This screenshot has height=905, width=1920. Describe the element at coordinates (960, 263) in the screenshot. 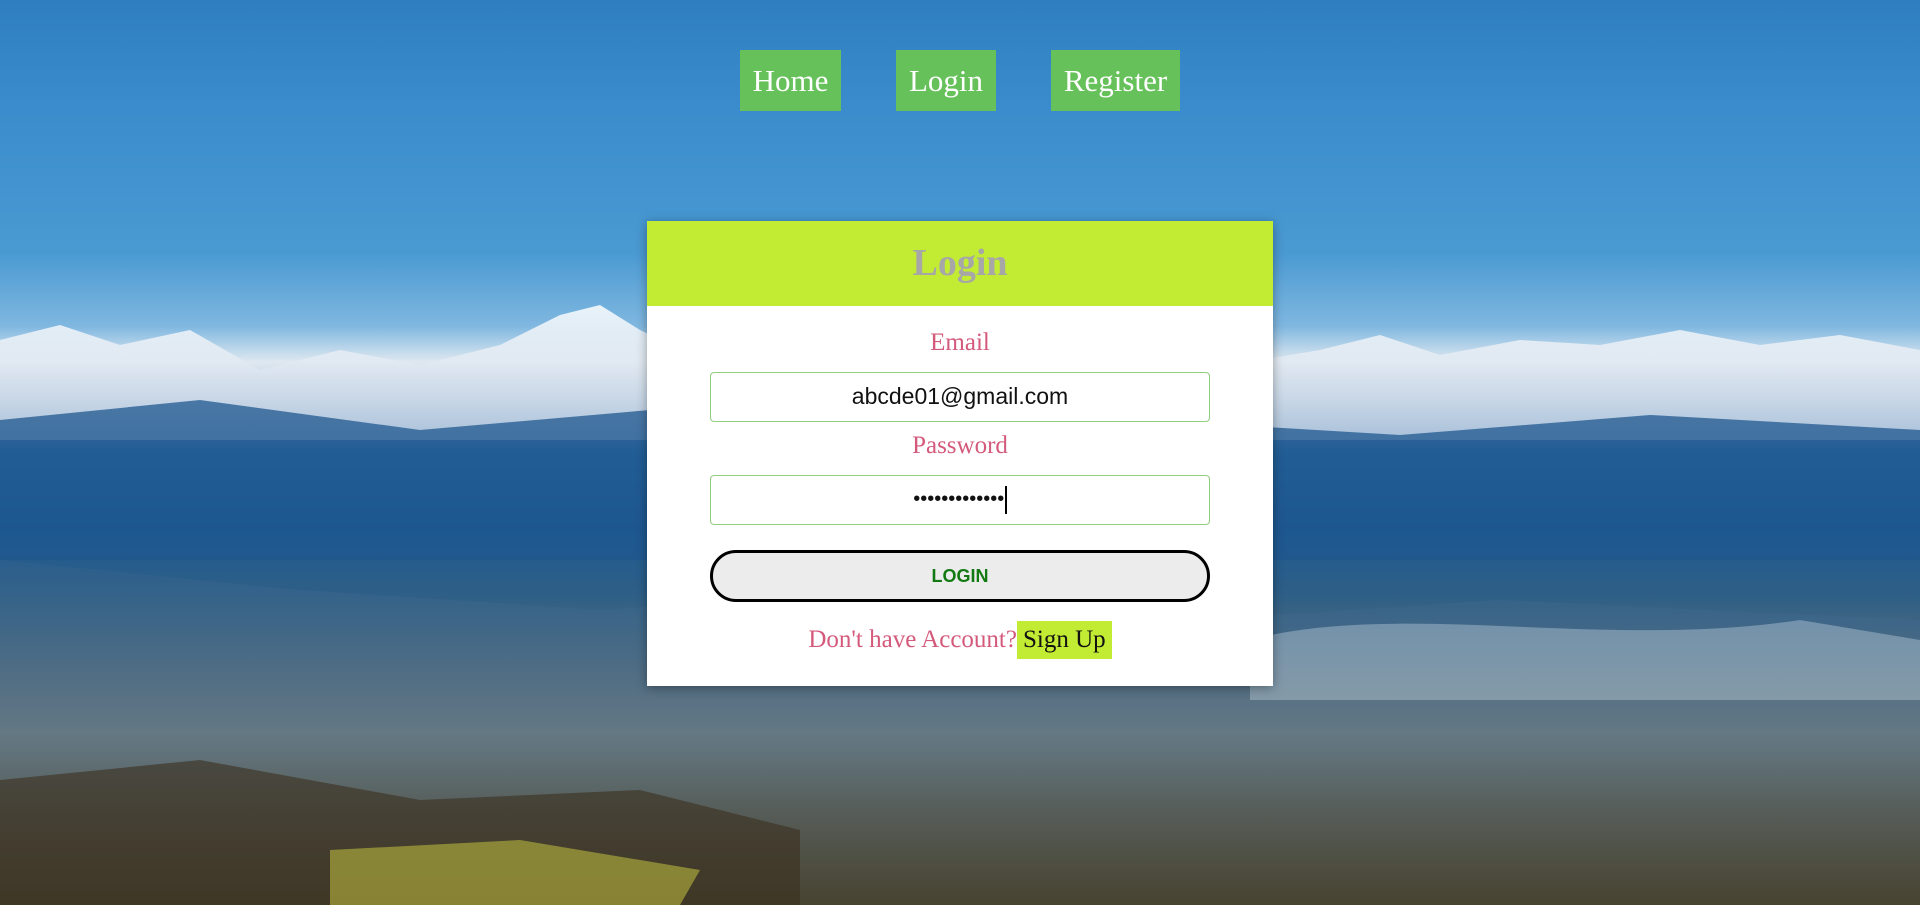

I see `login-card-title: Login` at that location.